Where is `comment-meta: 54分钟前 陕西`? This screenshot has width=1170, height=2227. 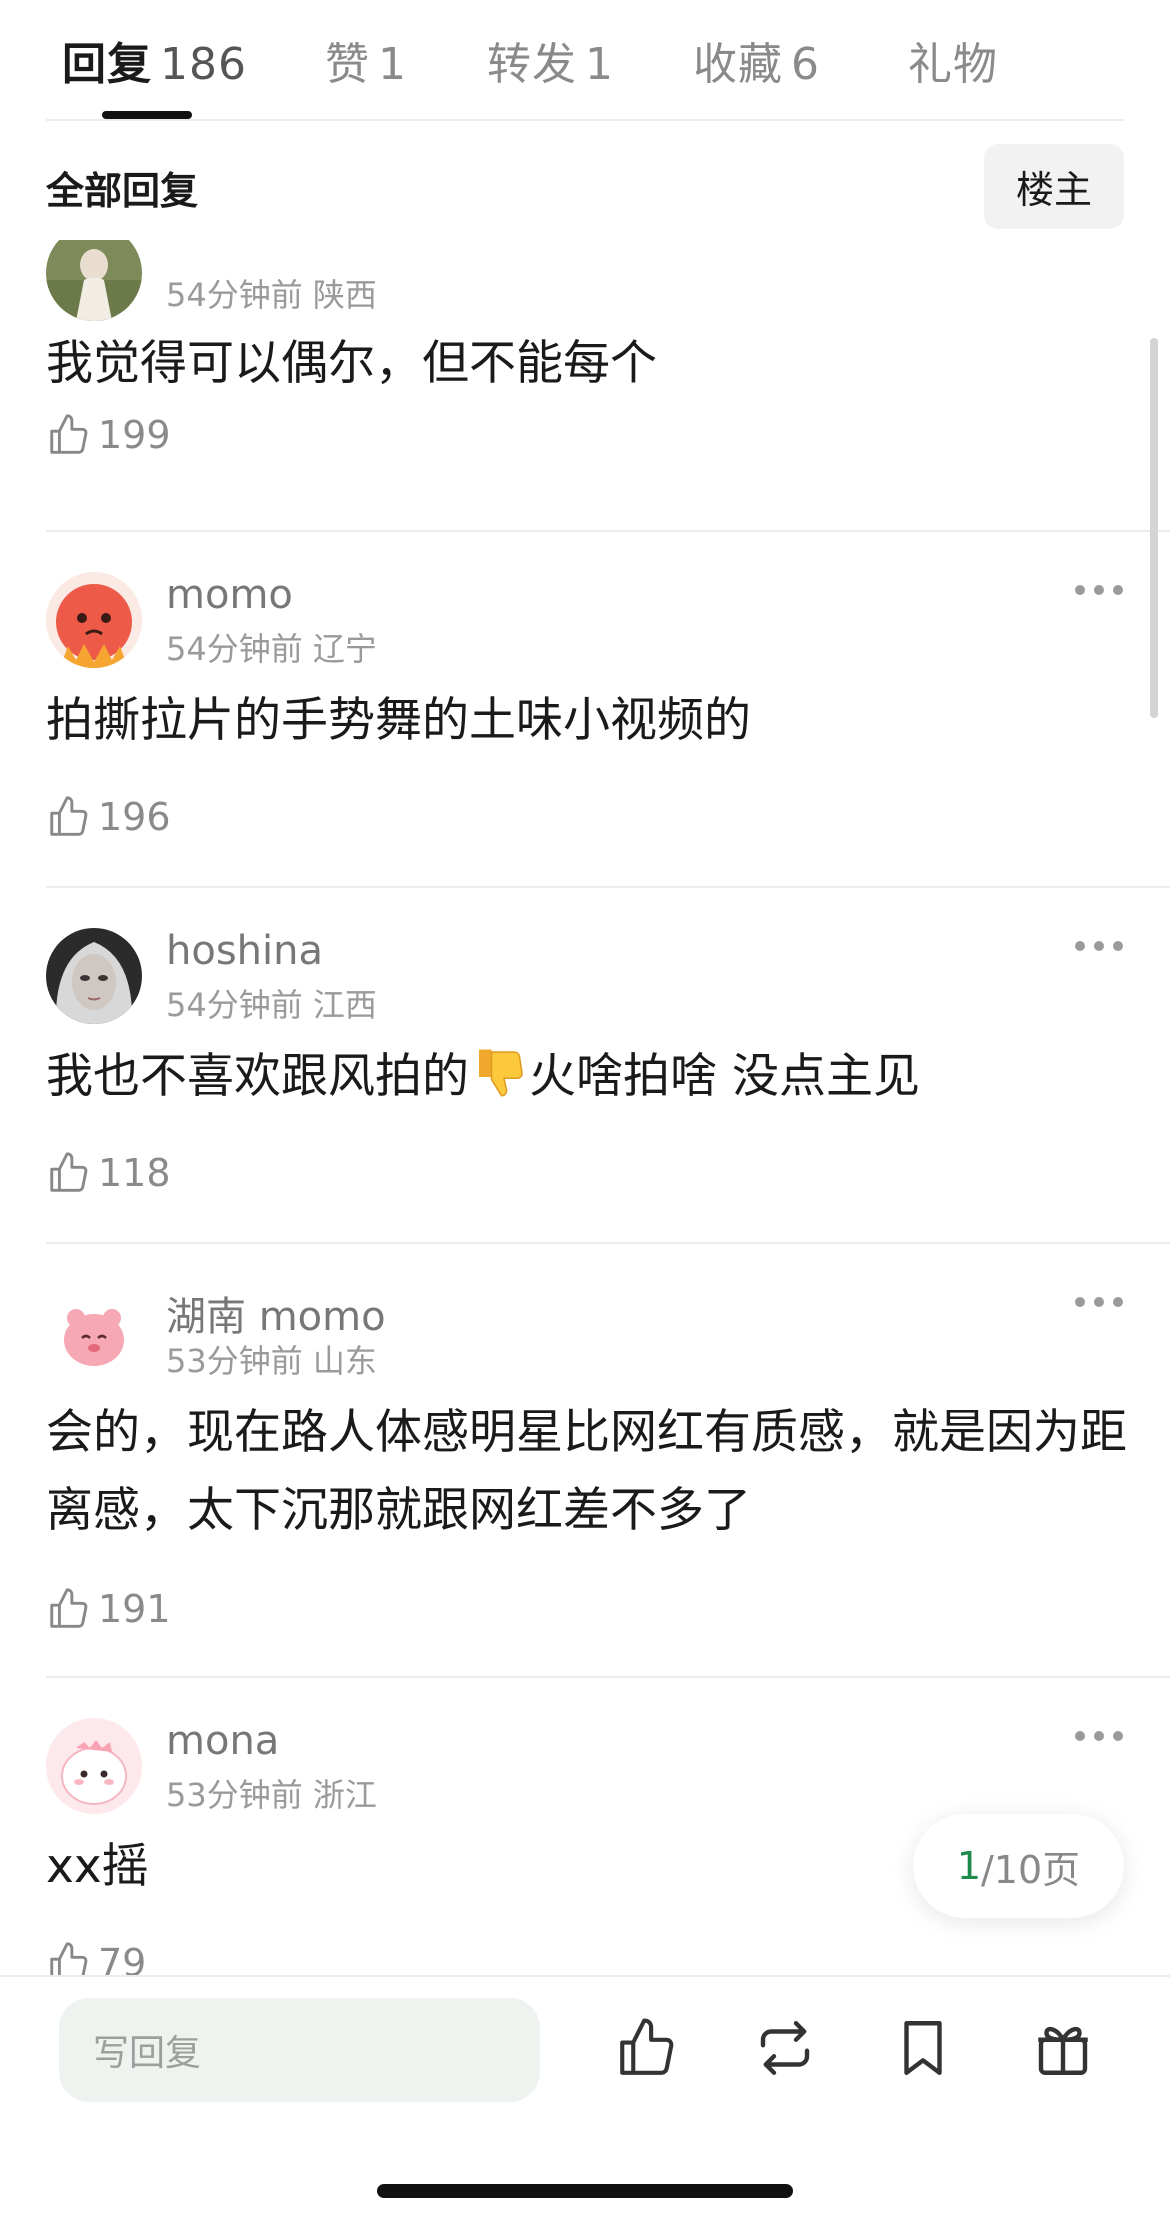
comment-meta: 54分钟前 陕西 is located at coordinates (271, 293).